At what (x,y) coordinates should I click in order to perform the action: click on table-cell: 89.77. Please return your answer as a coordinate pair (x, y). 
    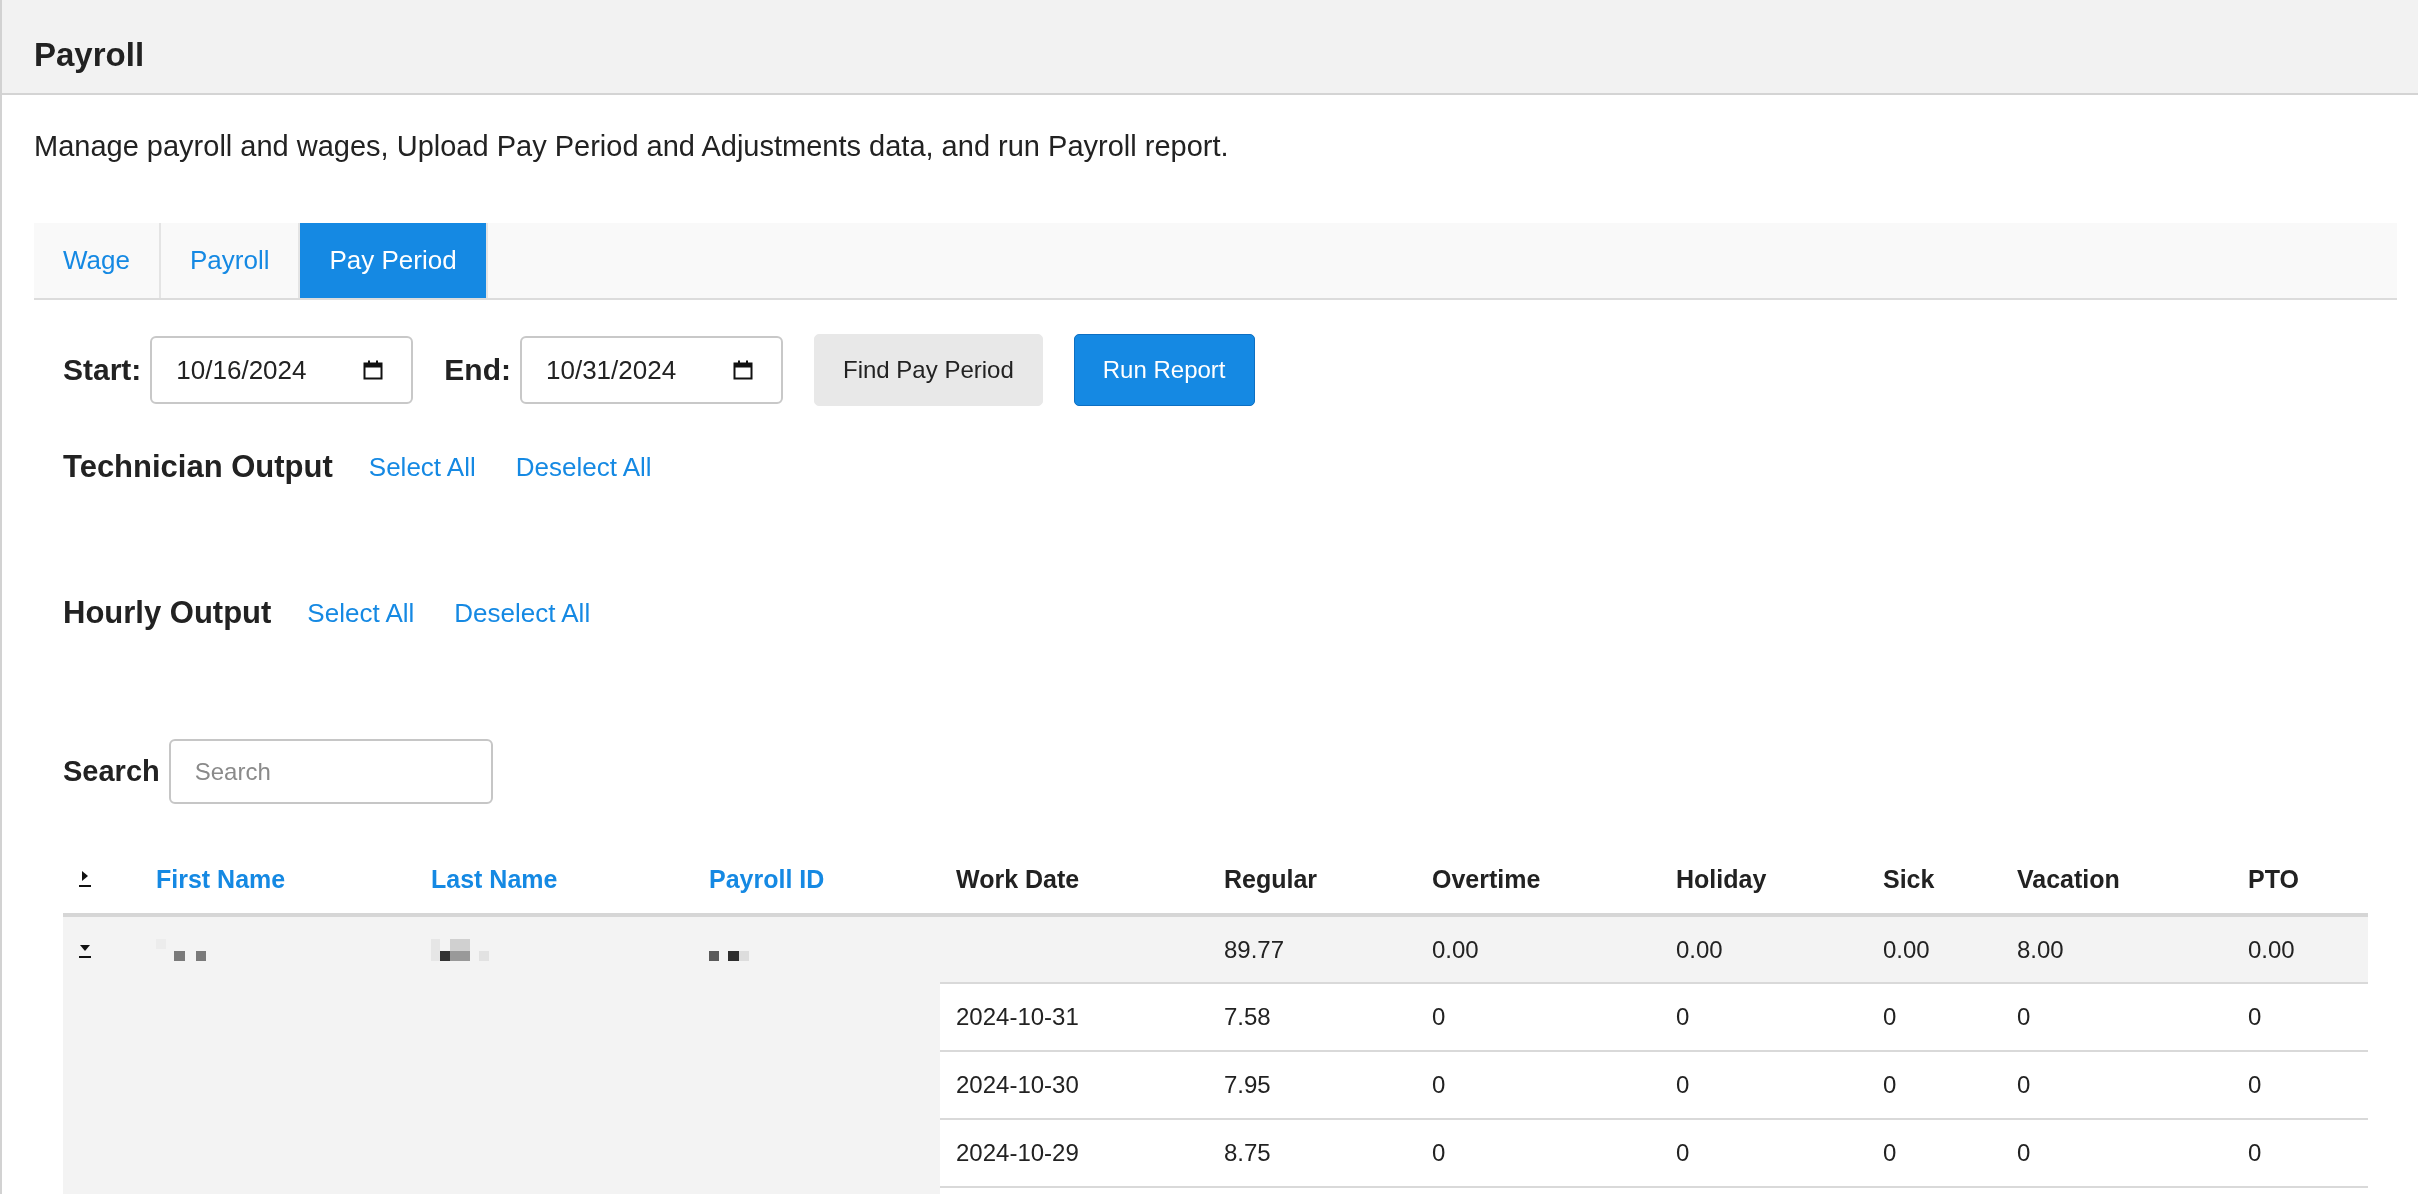
    Looking at the image, I should click on (1254, 949).